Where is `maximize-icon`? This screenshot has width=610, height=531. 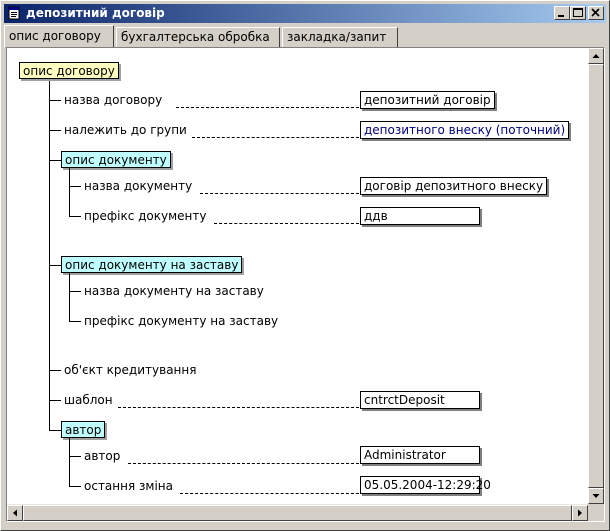 maximize-icon is located at coordinates (578, 12).